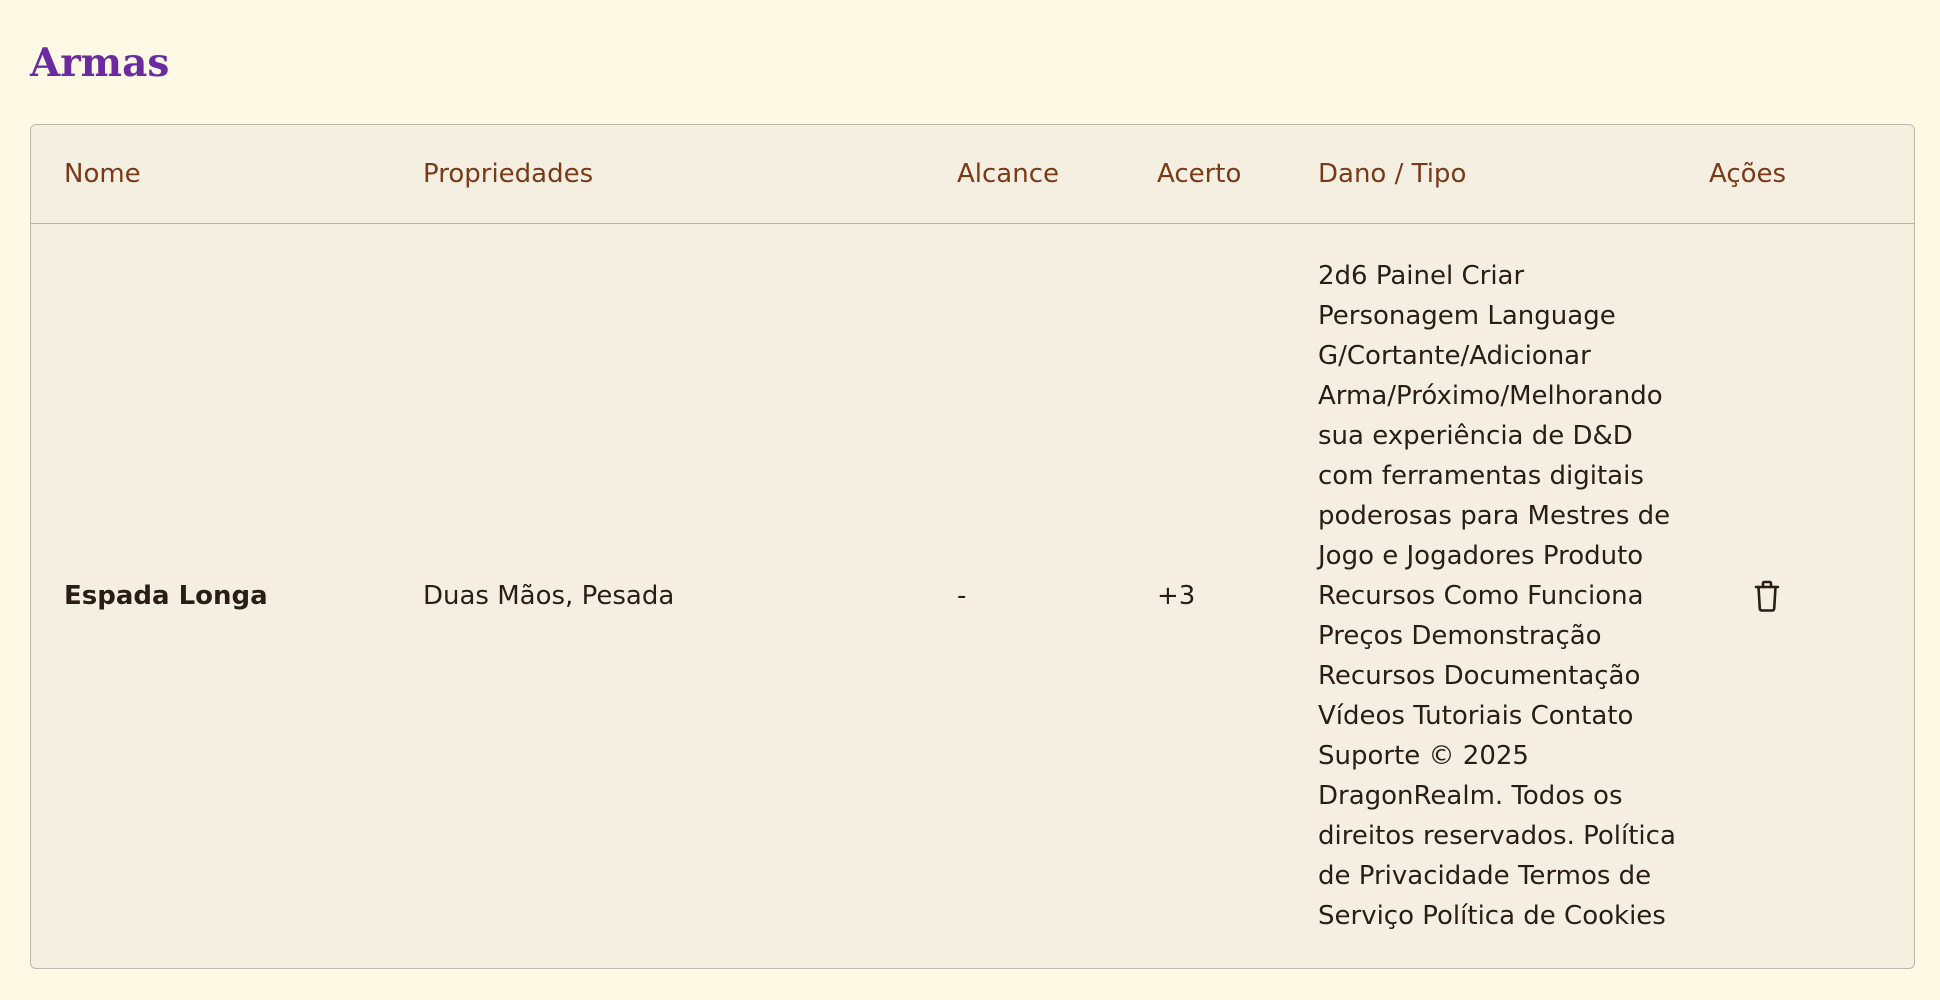 The width and height of the screenshot is (1940, 1000). What do you see at coordinates (1204, 174) in the screenshot?
I see `header-hit: Acerto` at bounding box center [1204, 174].